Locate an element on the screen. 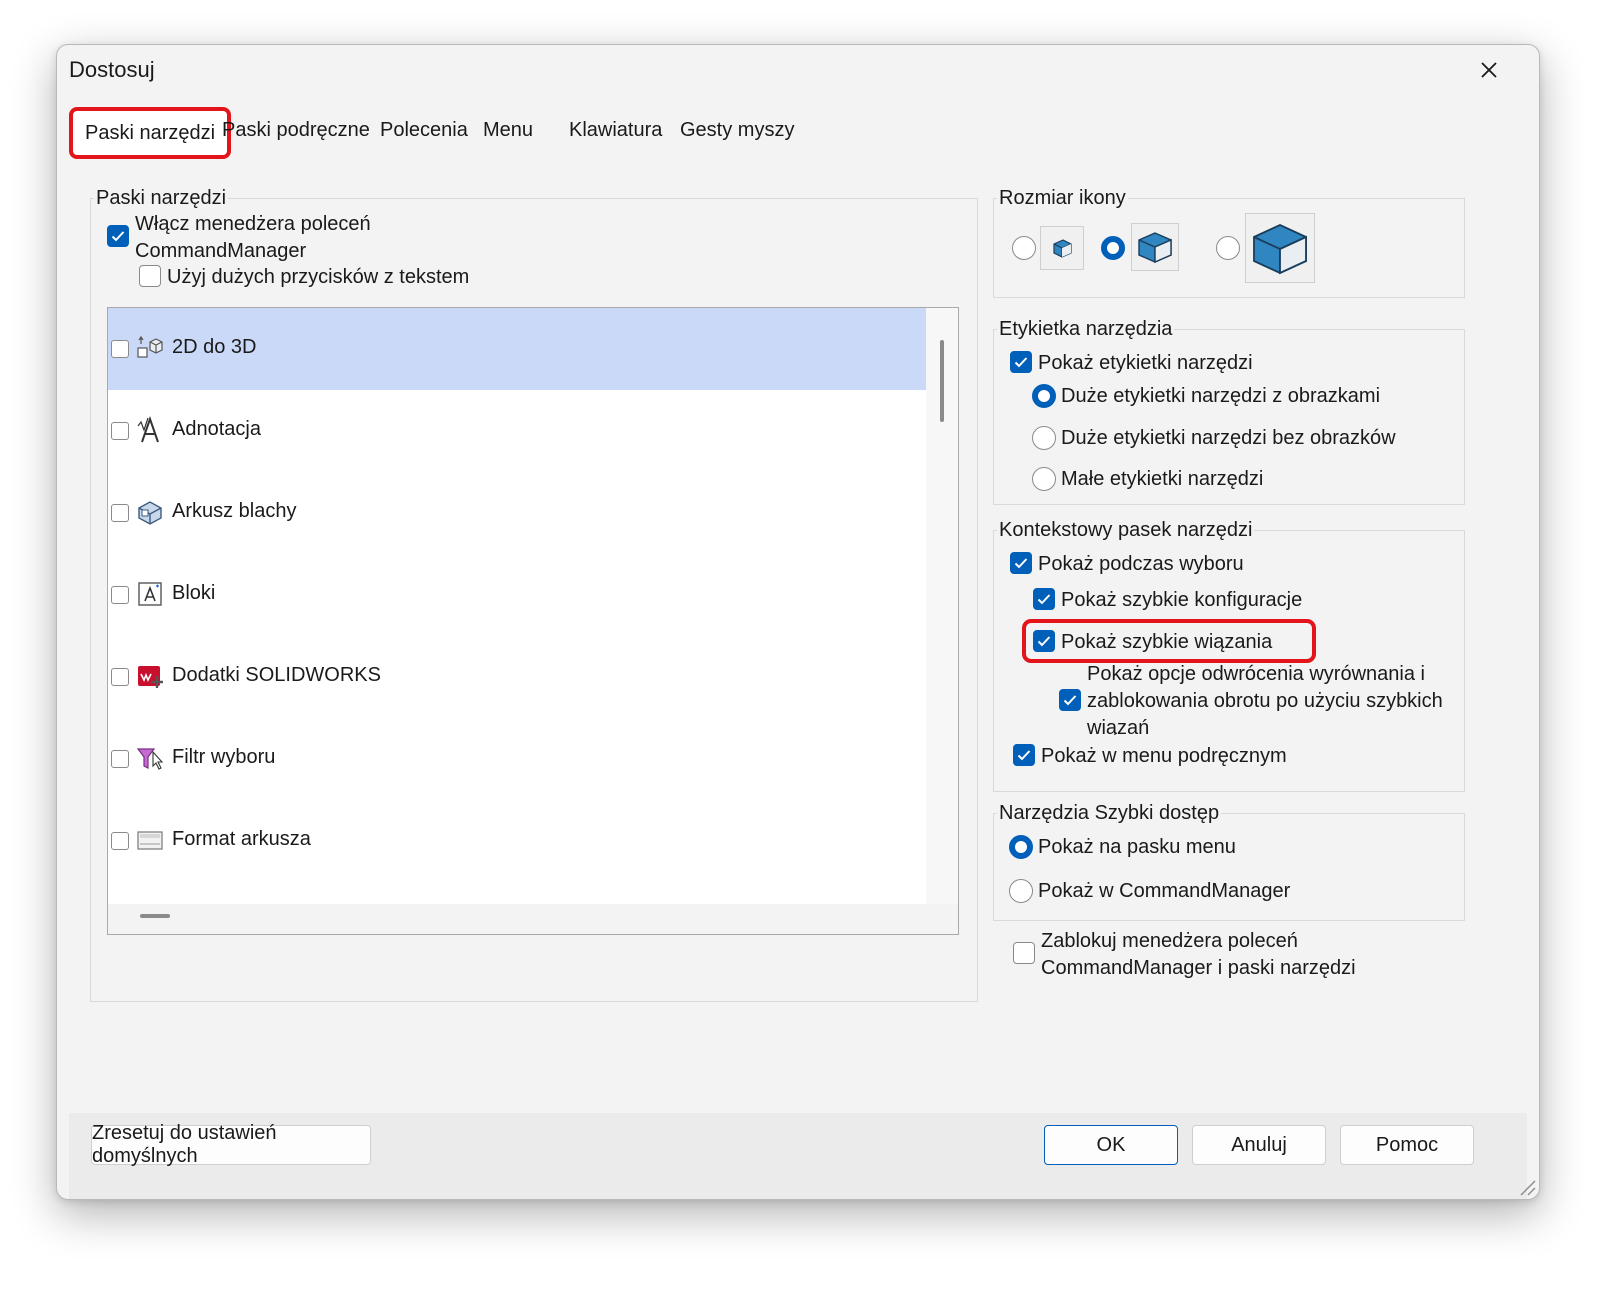 This screenshot has height=1290, width=1600. list-item: Dodatki SOLIDWORKS is located at coordinates (517, 677).